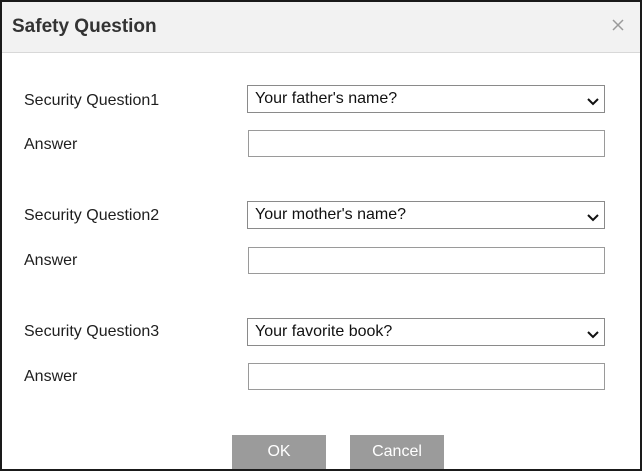  Describe the element at coordinates (51, 260) in the screenshot. I see `answer2-label: Answer` at that location.